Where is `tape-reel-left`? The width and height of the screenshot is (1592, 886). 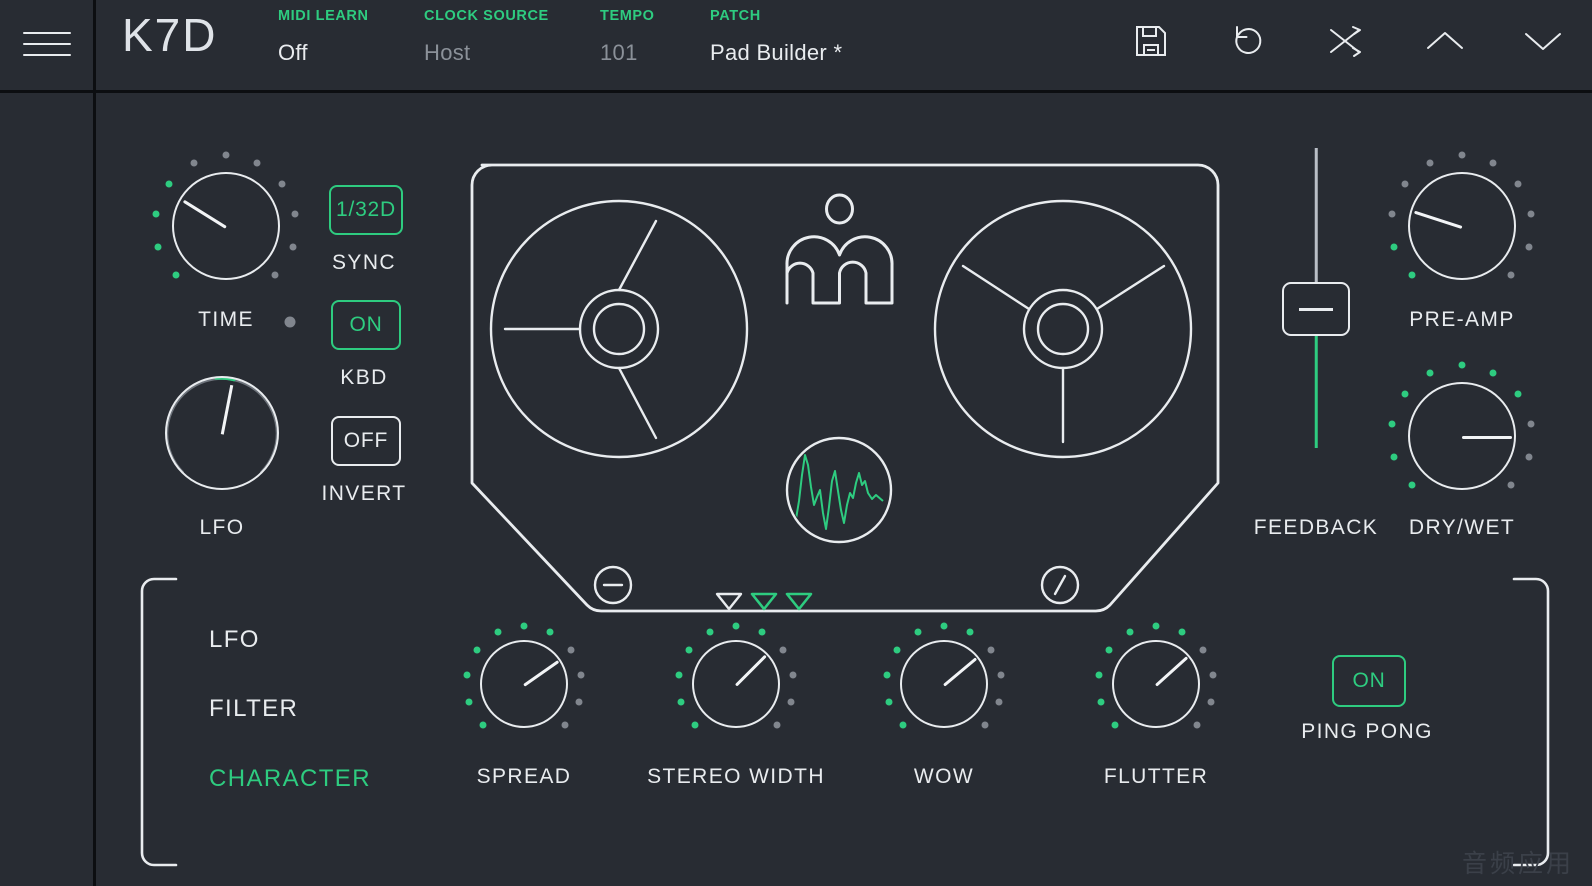 tape-reel-left is located at coordinates (619, 329).